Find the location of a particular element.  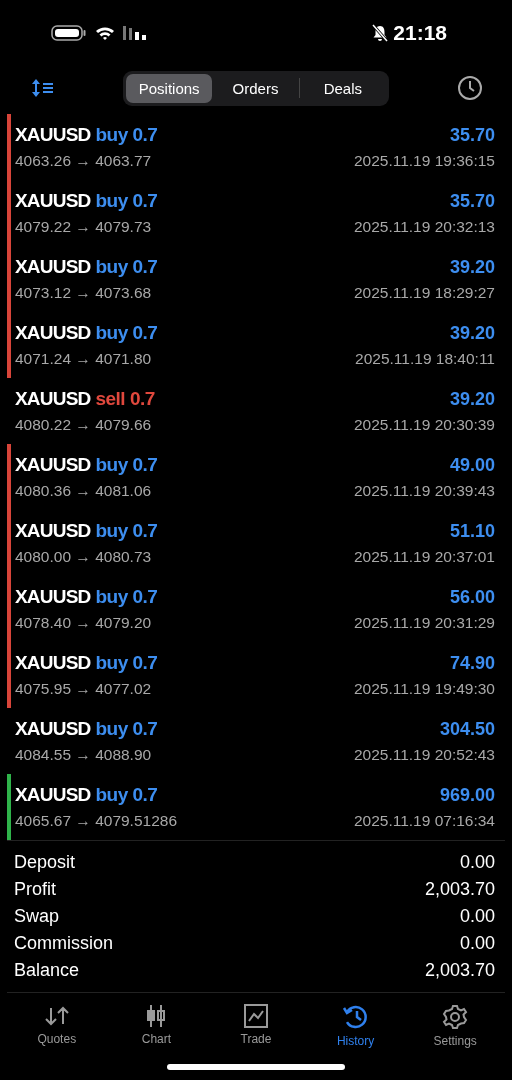

deal-row: XAUUSD buy 0.7 56.00 4078.40 → 4079.20 2025.11.19 20:31:29 is located at coordinates (256, 609).